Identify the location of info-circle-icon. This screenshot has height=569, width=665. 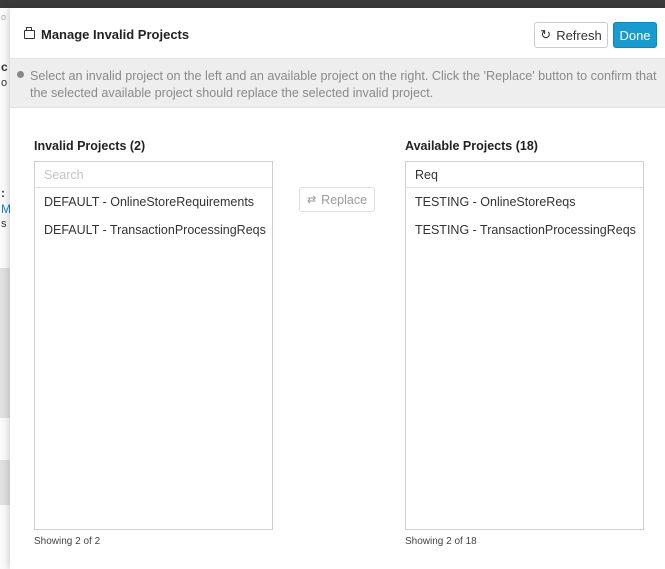
(20, 74).